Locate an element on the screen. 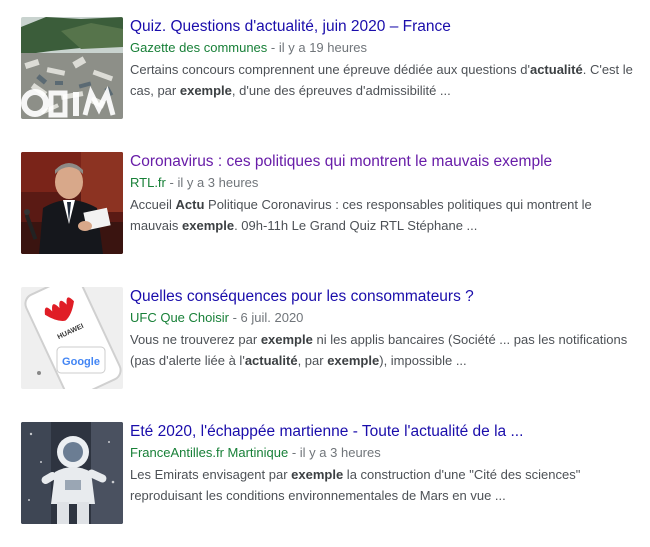 This screenshot has width=650, height=547. astronaut-mural-image is located at coordinates (72, 473).